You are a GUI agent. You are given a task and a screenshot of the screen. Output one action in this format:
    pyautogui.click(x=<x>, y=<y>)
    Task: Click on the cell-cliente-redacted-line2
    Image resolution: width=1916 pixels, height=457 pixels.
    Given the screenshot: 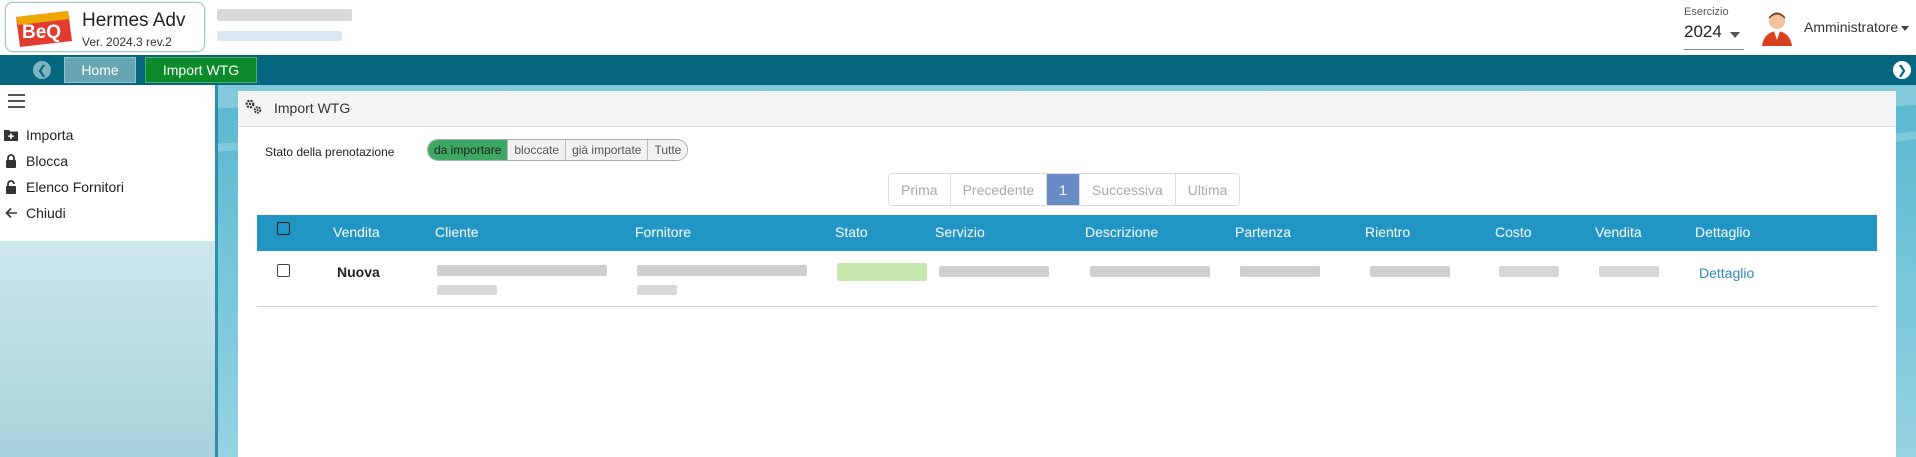 What is the action you would take?
    pyautogui.click(x=467, y=290)
    